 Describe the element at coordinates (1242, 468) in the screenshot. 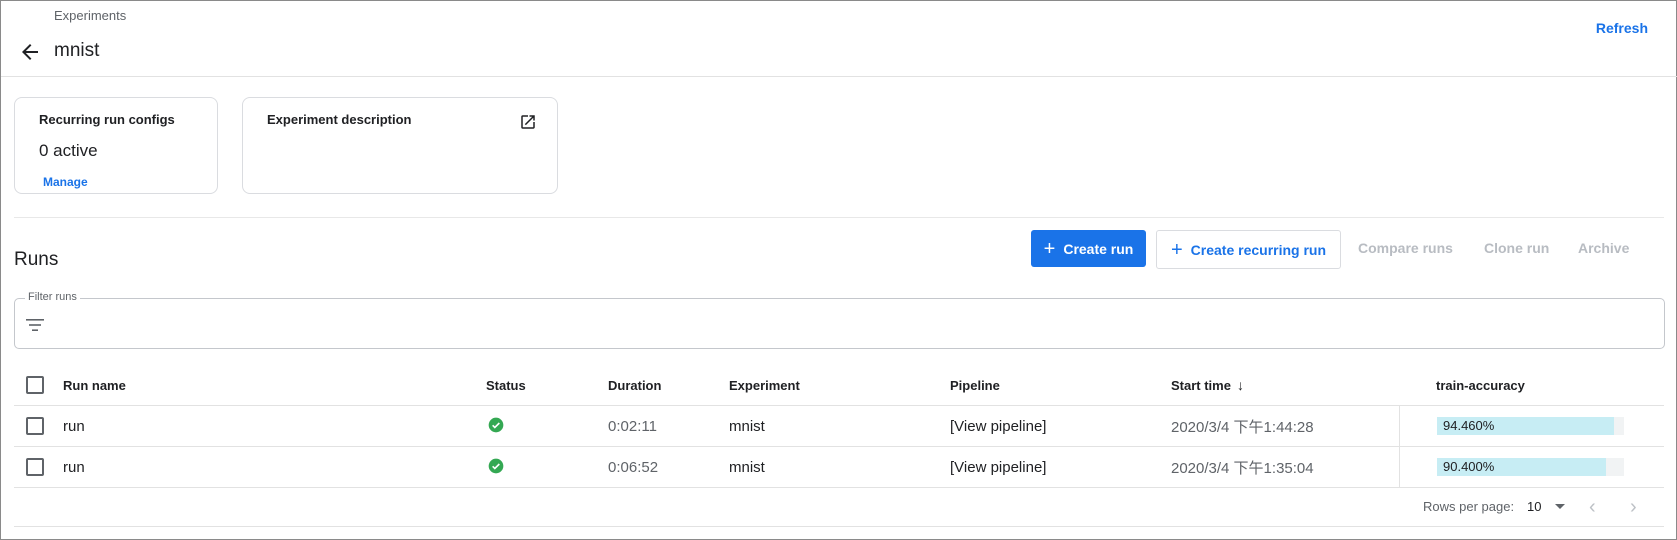

I see `start-time-cell: 2020/3/4 下午1:35:04` at that location.